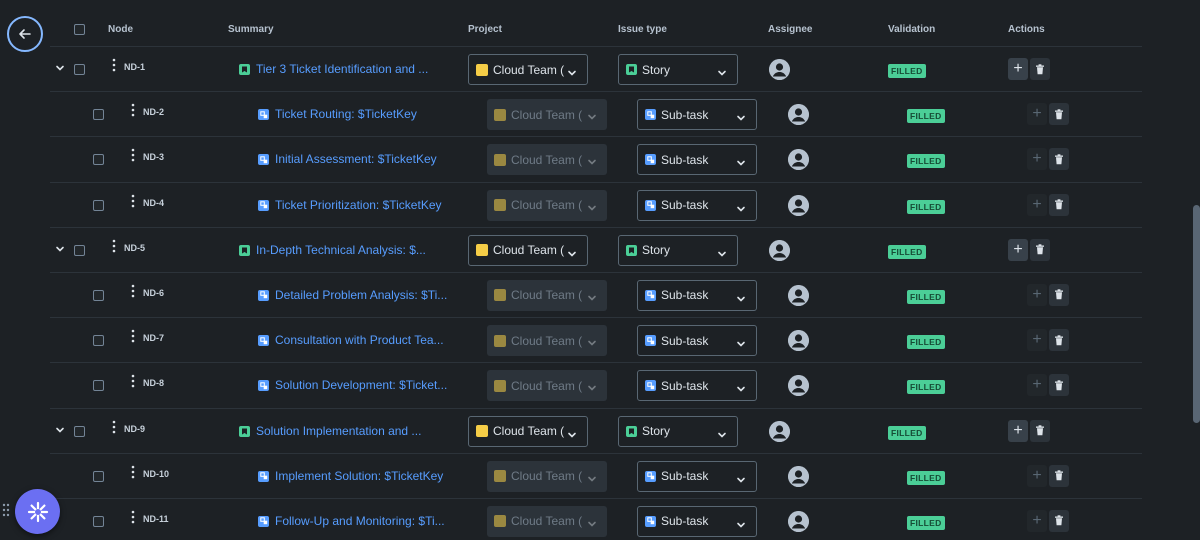  What do you see at coordinates (358, 205) in the screenshot?
I see `summary-link: Ticket Prioritization: $TicketKey` at bounding box center [358, 205].